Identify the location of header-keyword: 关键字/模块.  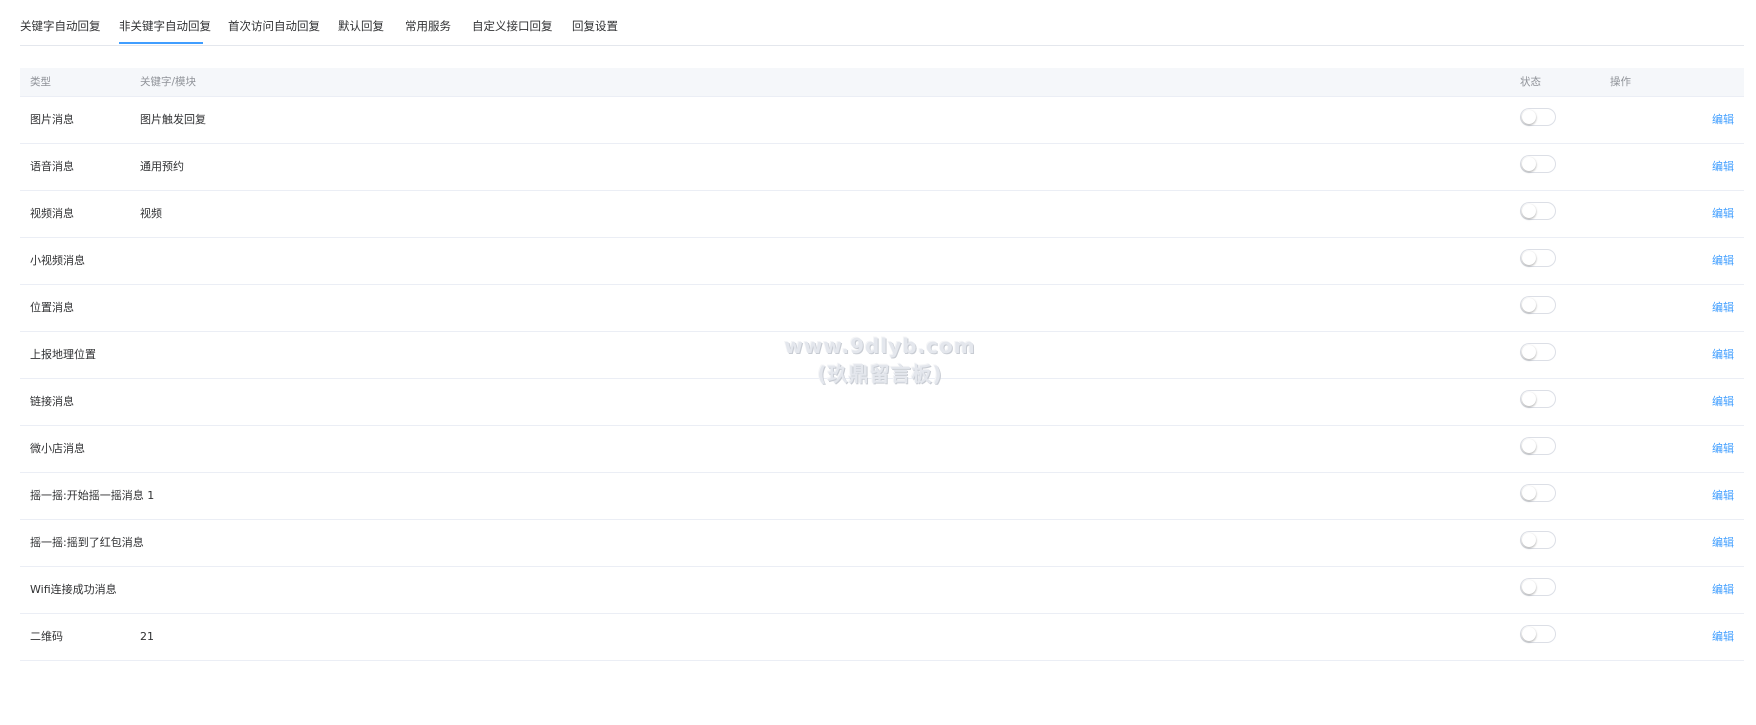
(168, 82).